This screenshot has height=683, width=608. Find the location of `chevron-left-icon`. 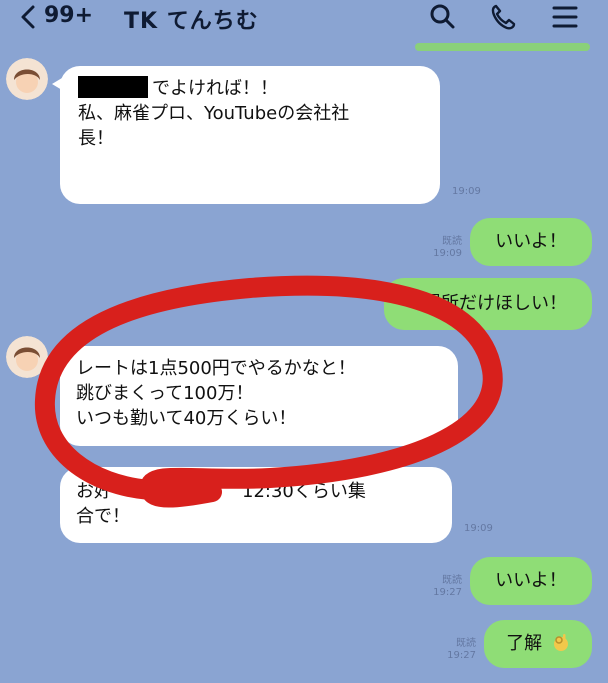

chevron-left-icon is located at coordinates (29, 17).